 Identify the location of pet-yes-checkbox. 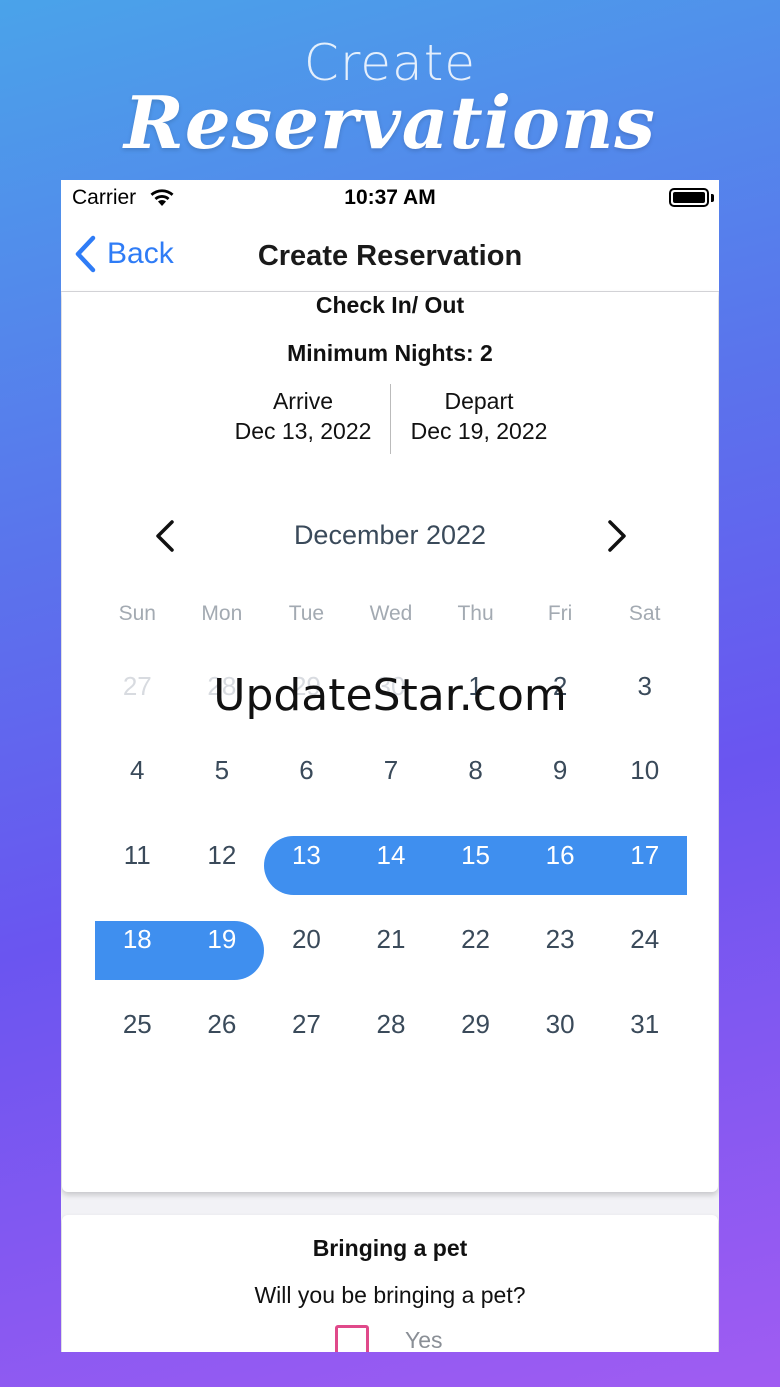
(352, 1338).